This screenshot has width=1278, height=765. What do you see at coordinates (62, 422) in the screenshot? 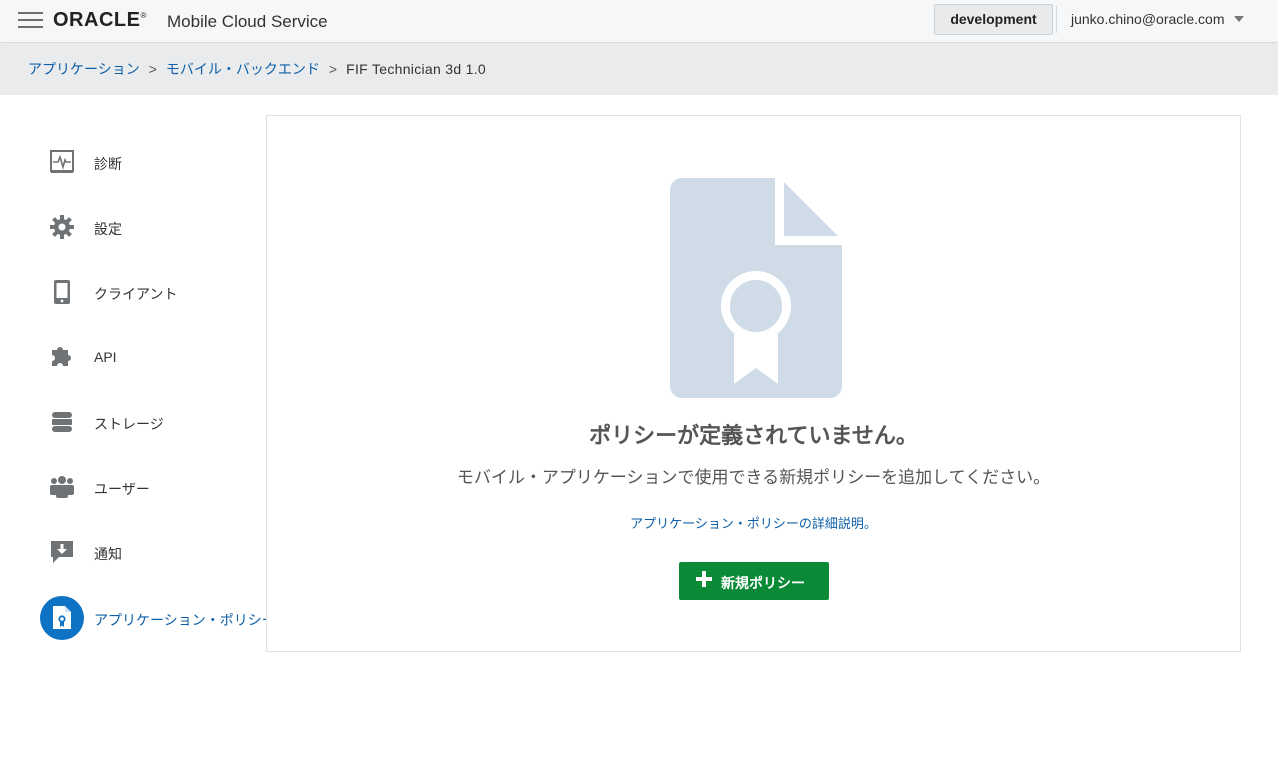
I see `storage-icon` at bounding box center [62, 422].